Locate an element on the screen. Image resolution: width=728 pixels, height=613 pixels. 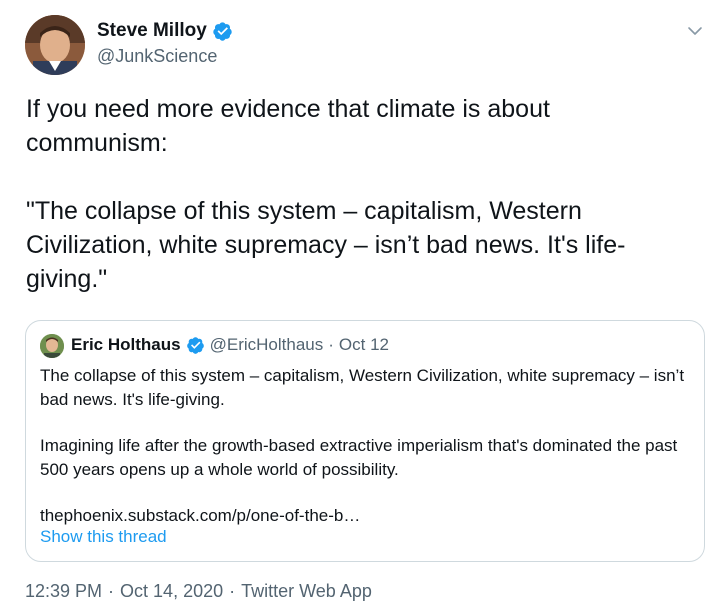
quoted-header: Eric Holthaus @EricHolthaus · Oct 12 is located at coordinates (230, 345).